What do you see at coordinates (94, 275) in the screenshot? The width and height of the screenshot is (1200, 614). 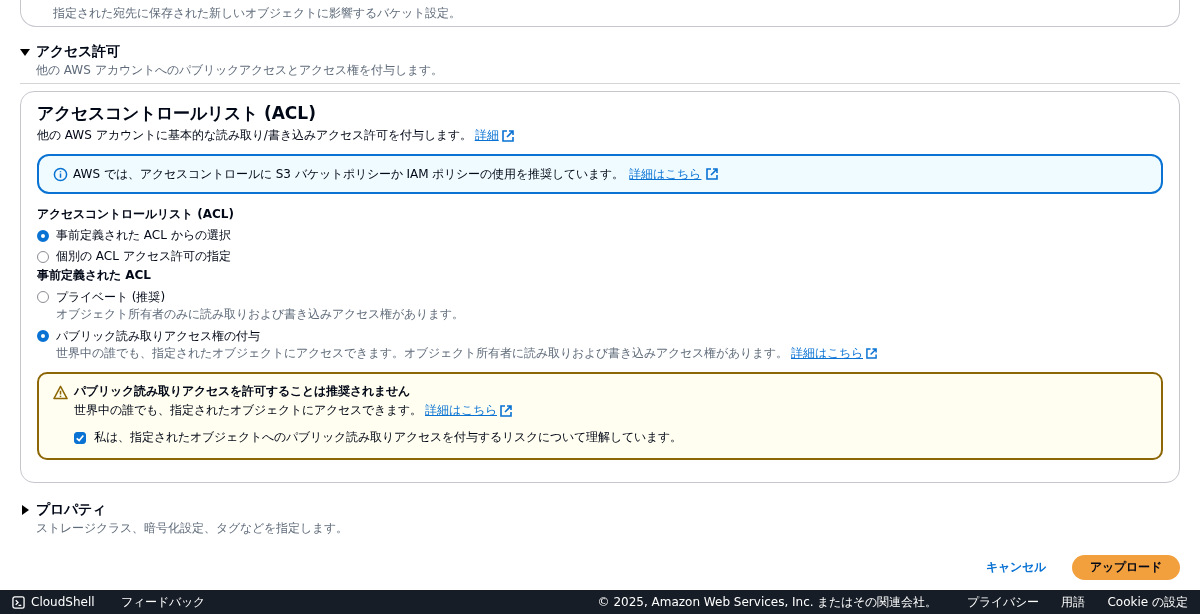 I see `field-label: 事前定義された ACL` at bounding box center [94, 275].